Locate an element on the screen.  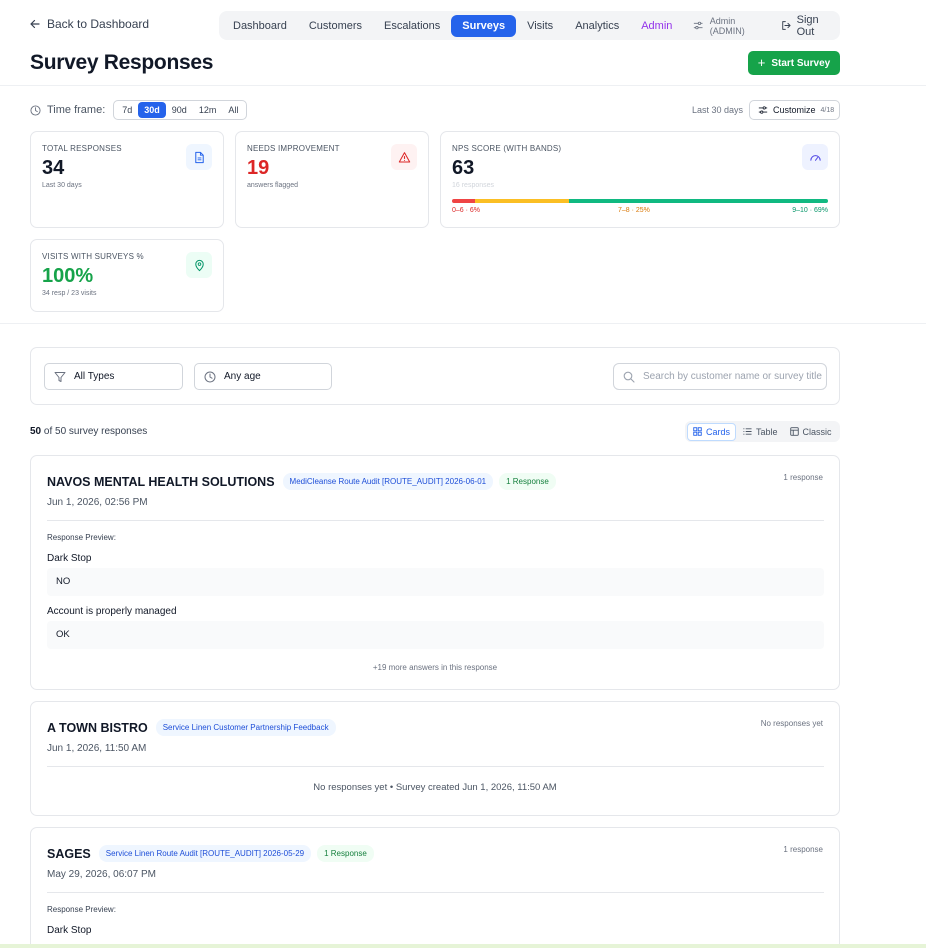
nav-visits: Visits is located at coordinates (540, 26).